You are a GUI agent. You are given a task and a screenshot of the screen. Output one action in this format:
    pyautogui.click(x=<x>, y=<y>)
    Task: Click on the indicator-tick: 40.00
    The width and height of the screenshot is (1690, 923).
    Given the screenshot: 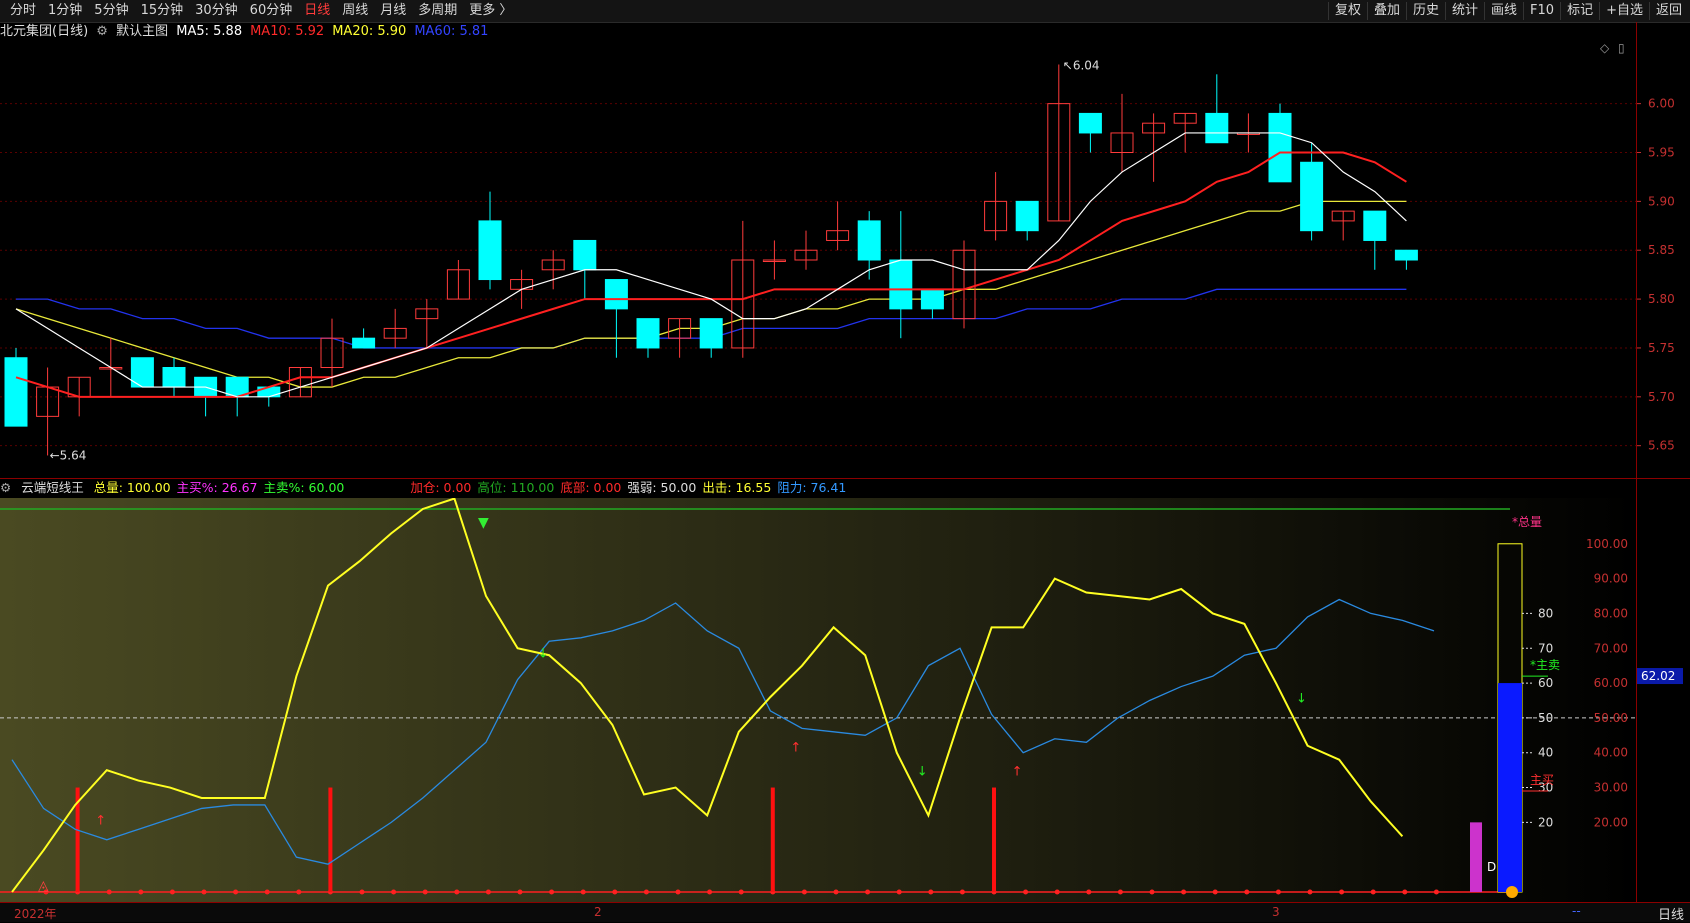 What is the action you would take?
    pyautogui.click(x=1611, y=753)
    